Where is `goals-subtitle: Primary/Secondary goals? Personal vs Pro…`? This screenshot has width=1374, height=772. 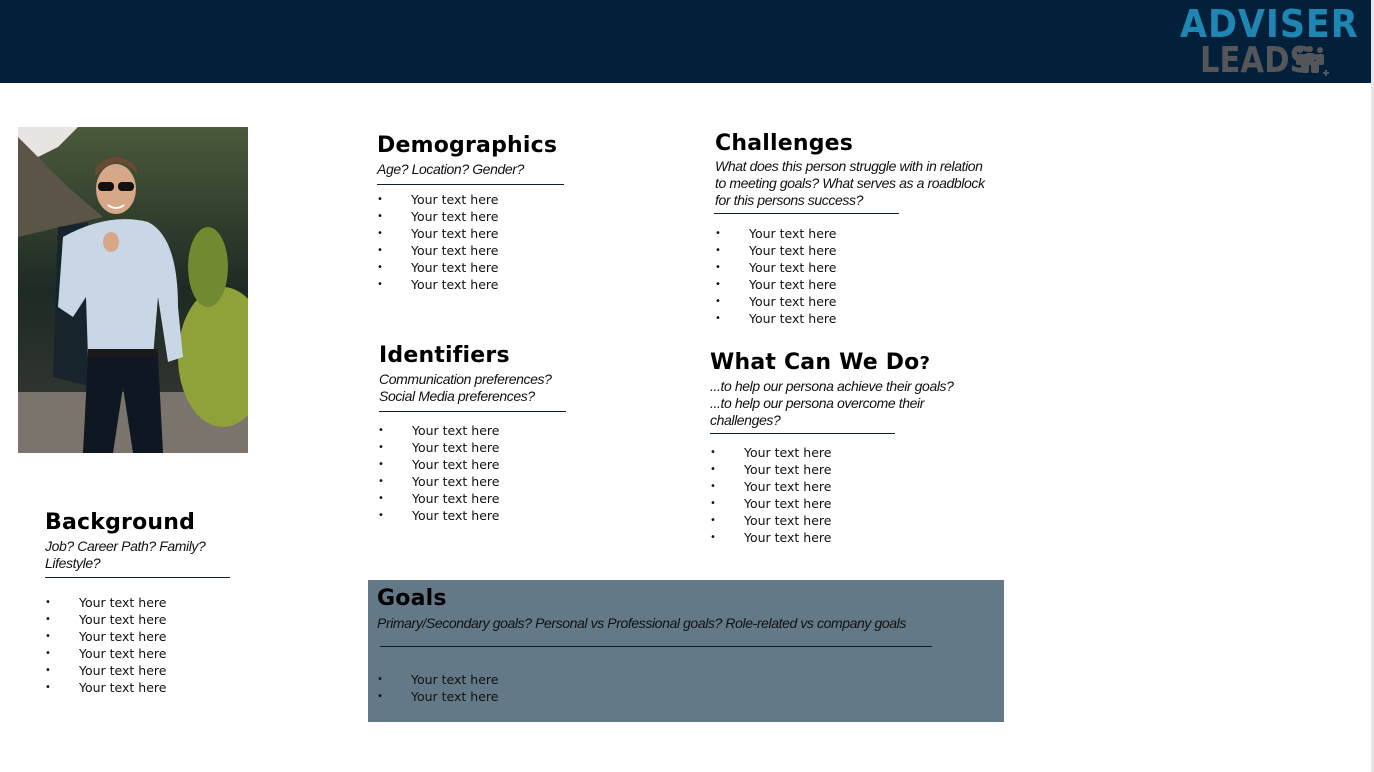 goals-subtitle: Primary/Secondary goals? Personal vs Pro… is located at coordinates (641, 623).